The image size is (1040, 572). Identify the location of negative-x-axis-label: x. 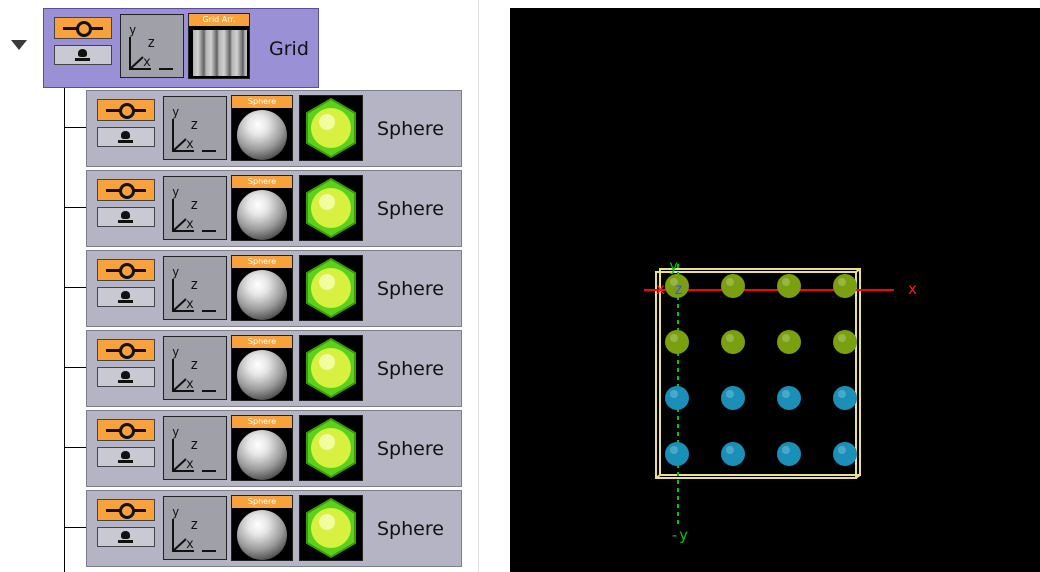
(661, 289).